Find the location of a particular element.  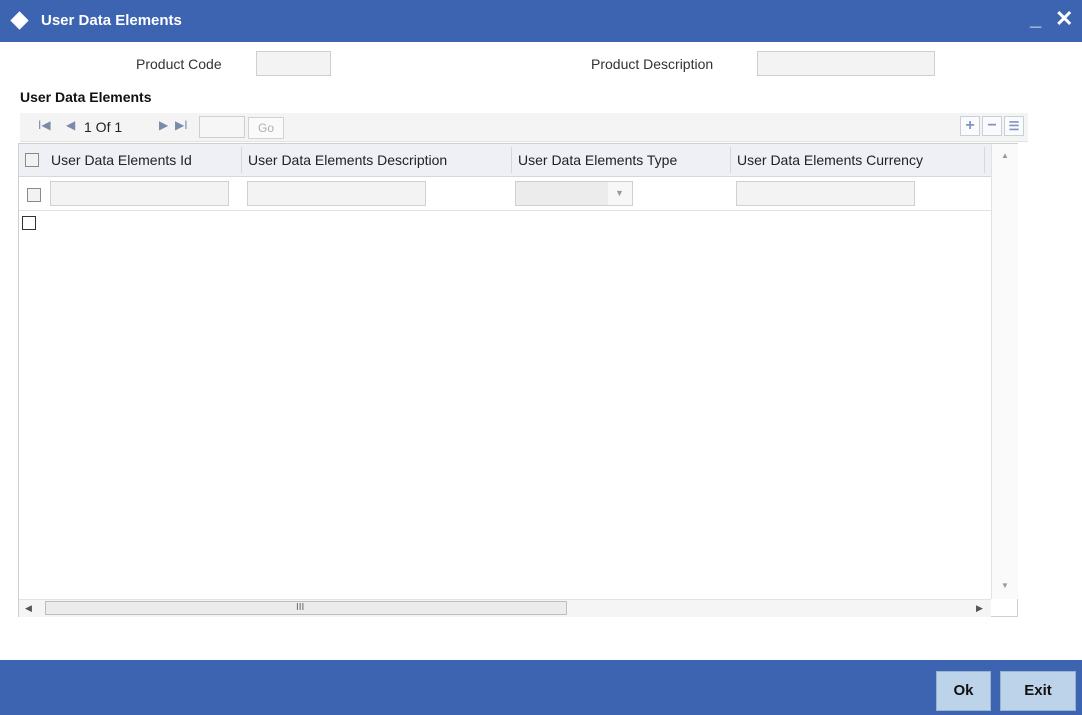

minimize-icon: _ is located at coordinates (1035, 19).